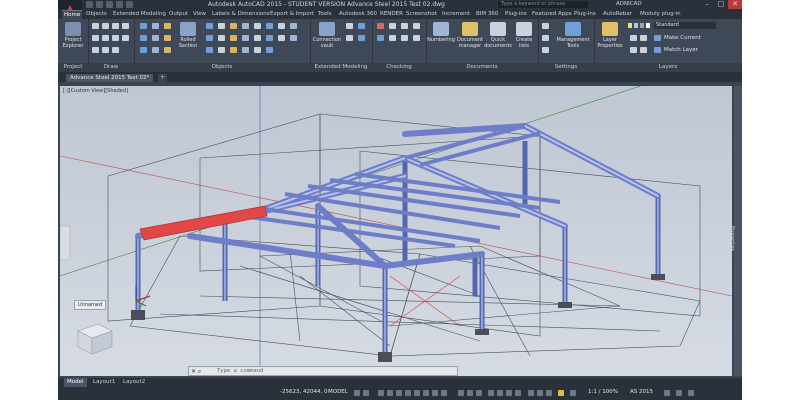  Describe the element at coordinates (380, 38) in the screenshot. I see `model-browser-icon` at that location.